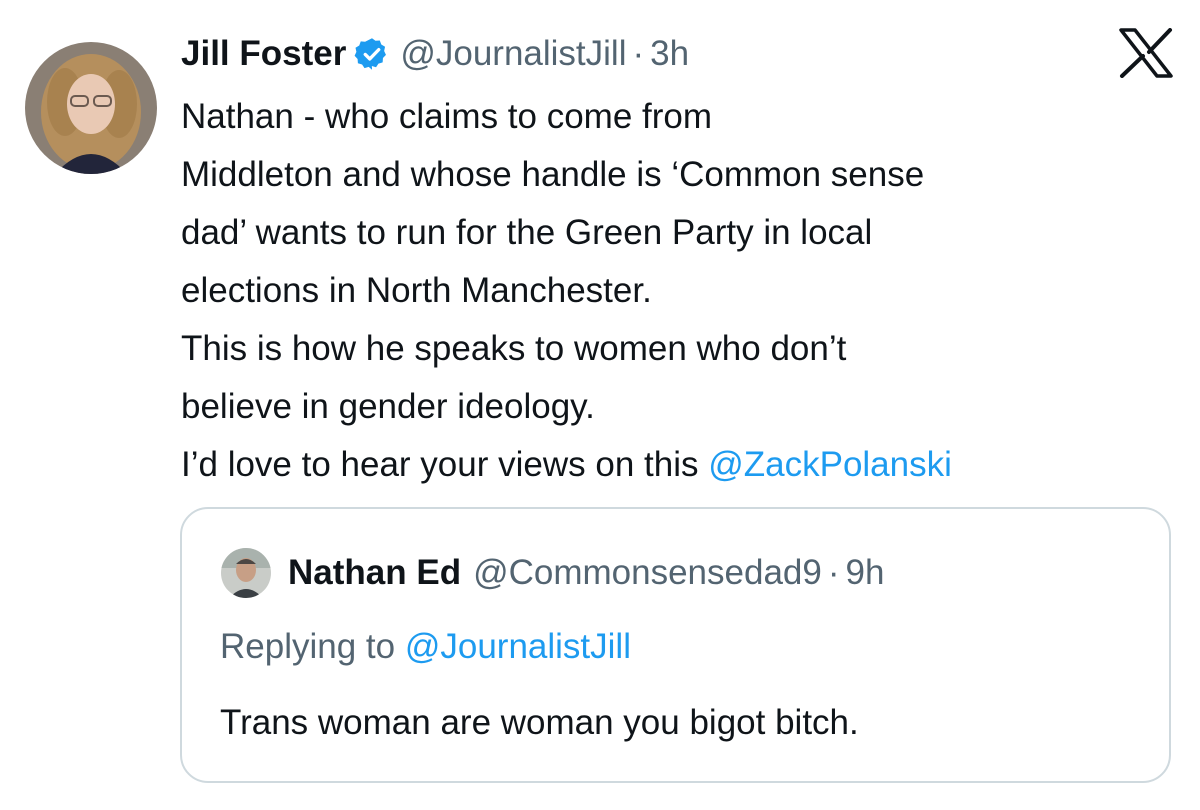 The height and width of the screenshot is (810, 1200). I want to click on author-handle: @JournalistJill, so click(513, 54).